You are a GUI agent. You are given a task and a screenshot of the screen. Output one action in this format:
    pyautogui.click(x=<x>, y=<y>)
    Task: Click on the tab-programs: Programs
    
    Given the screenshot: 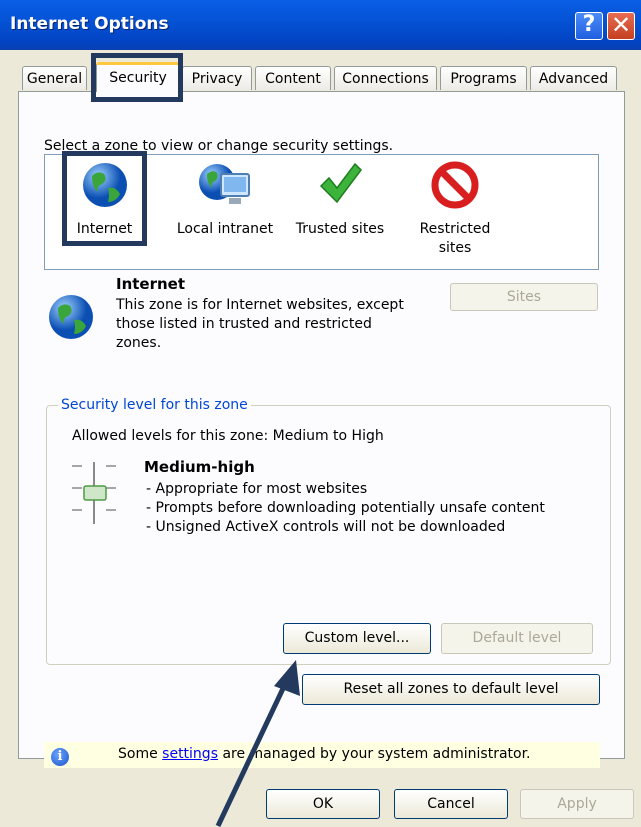 What is the action you would take?
    pyautogui.click(x=483, y=78)
    